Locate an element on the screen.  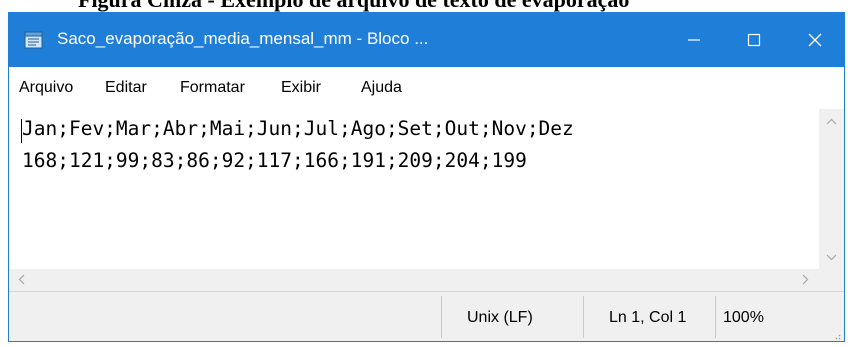
scrollbar-corner is located at coordinates (831, 280).